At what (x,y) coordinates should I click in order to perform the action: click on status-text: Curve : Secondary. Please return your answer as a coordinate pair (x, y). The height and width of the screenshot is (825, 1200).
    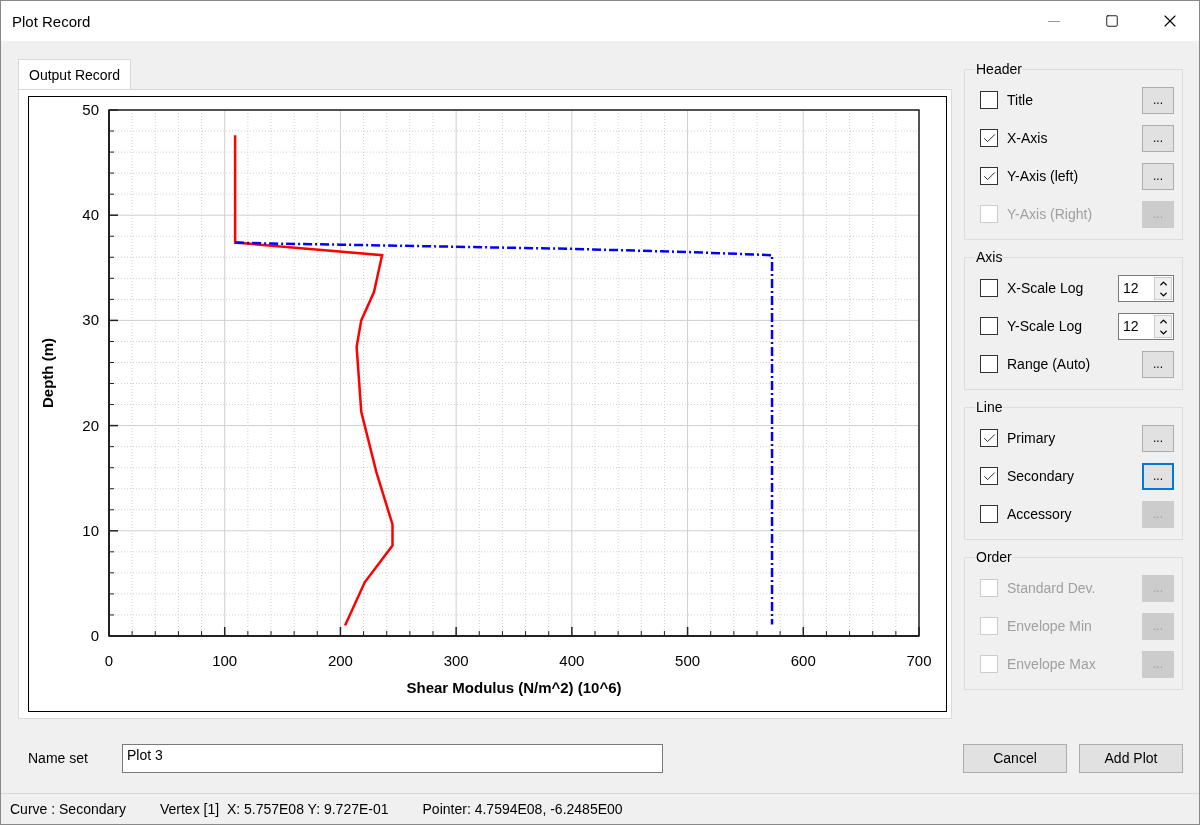
    Looking at the image, I should click on (68, 809).